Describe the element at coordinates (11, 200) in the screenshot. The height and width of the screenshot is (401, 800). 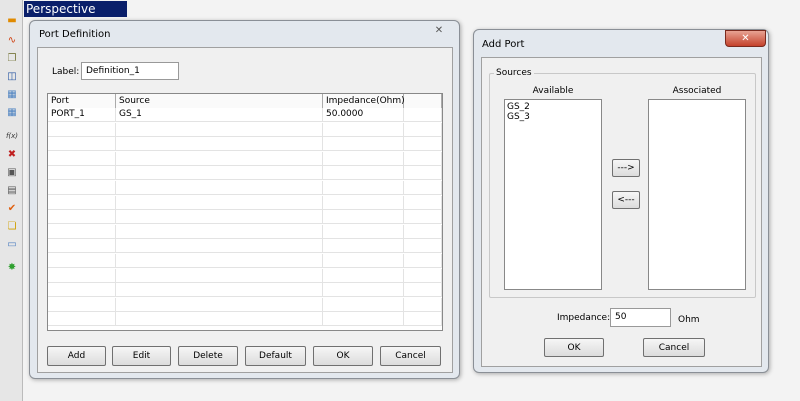
I see `left-toolbar: ▬ ∿ ❐ ◫ ▦ ▦ f(x) ✖ ▣ ▤ ✔ ❏ ▭ ✸` at that location.